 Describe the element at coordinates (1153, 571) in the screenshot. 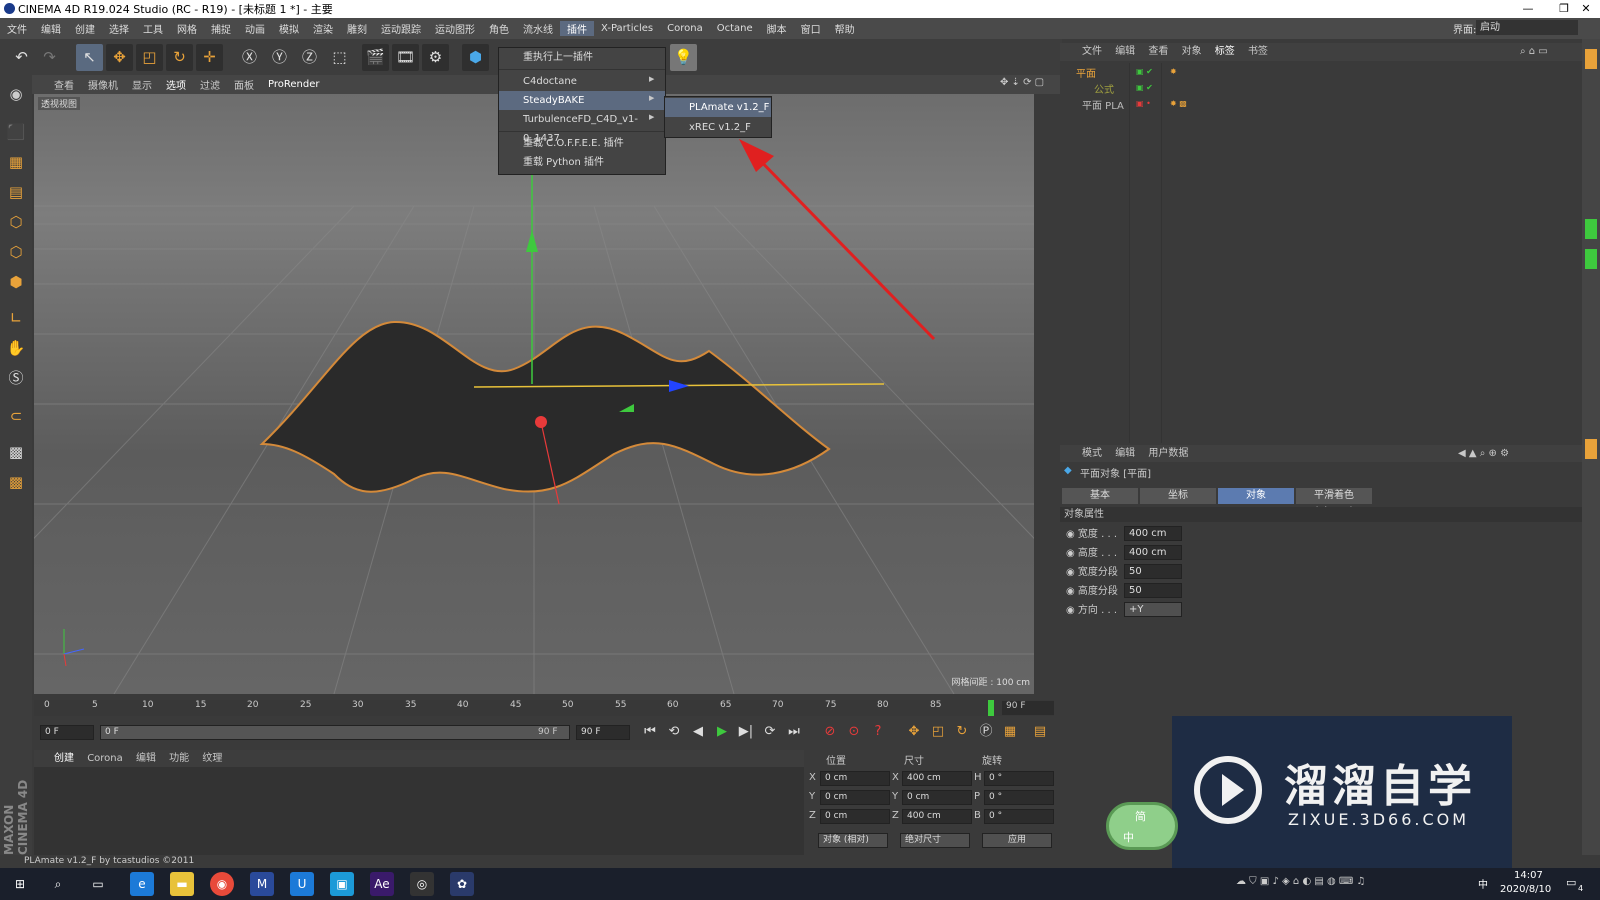

I see `prop-width-seg-field: 50` at that location.